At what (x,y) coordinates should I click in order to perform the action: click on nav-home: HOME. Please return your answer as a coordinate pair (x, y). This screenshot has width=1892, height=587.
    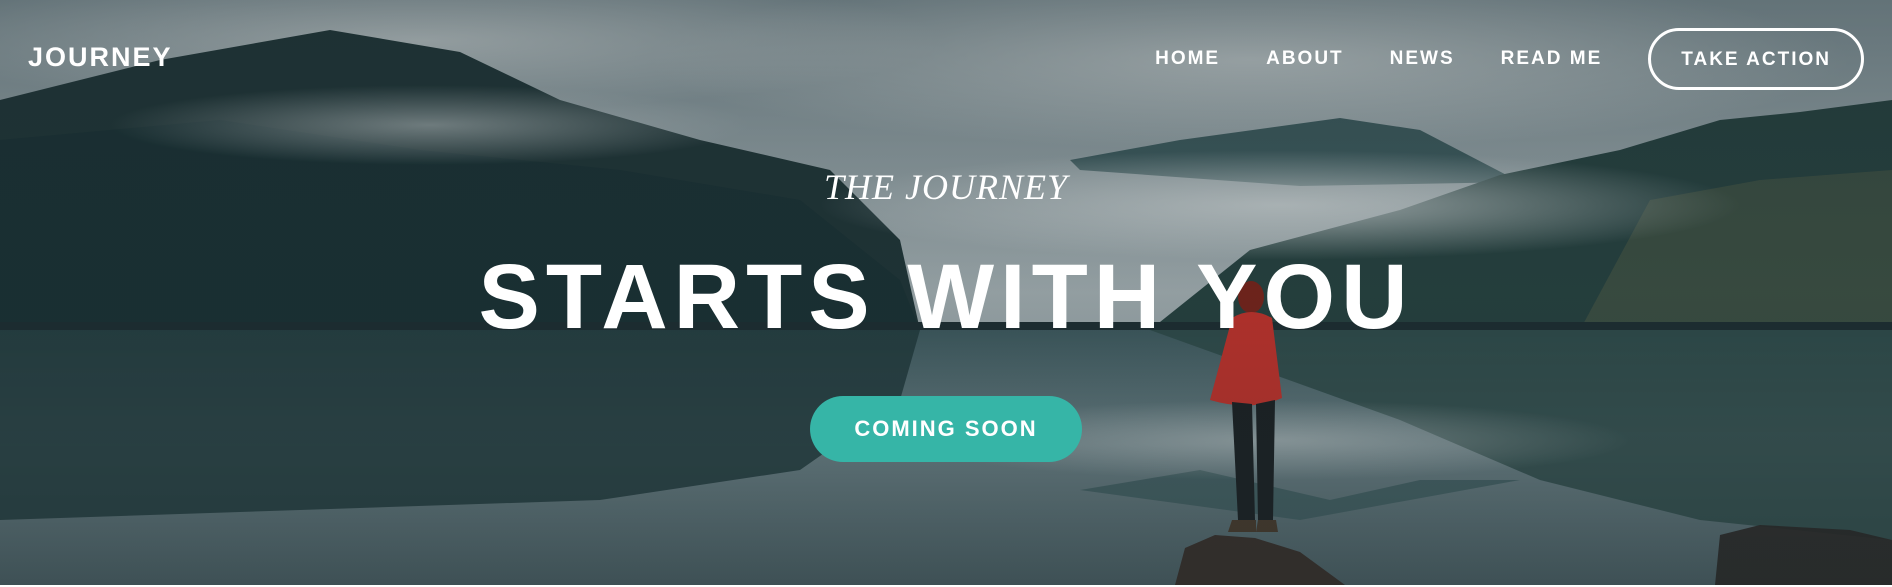
    Looking at the image, I should click on (1187, 59).